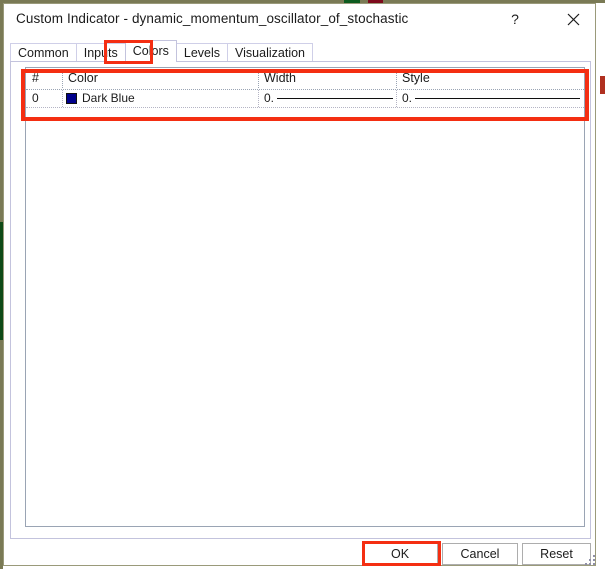 The width and height of the screenshot is (605, 571). Describe the element at coordinates (327, 78) in the screenshot. I see `column-header-width: Width` at that location.